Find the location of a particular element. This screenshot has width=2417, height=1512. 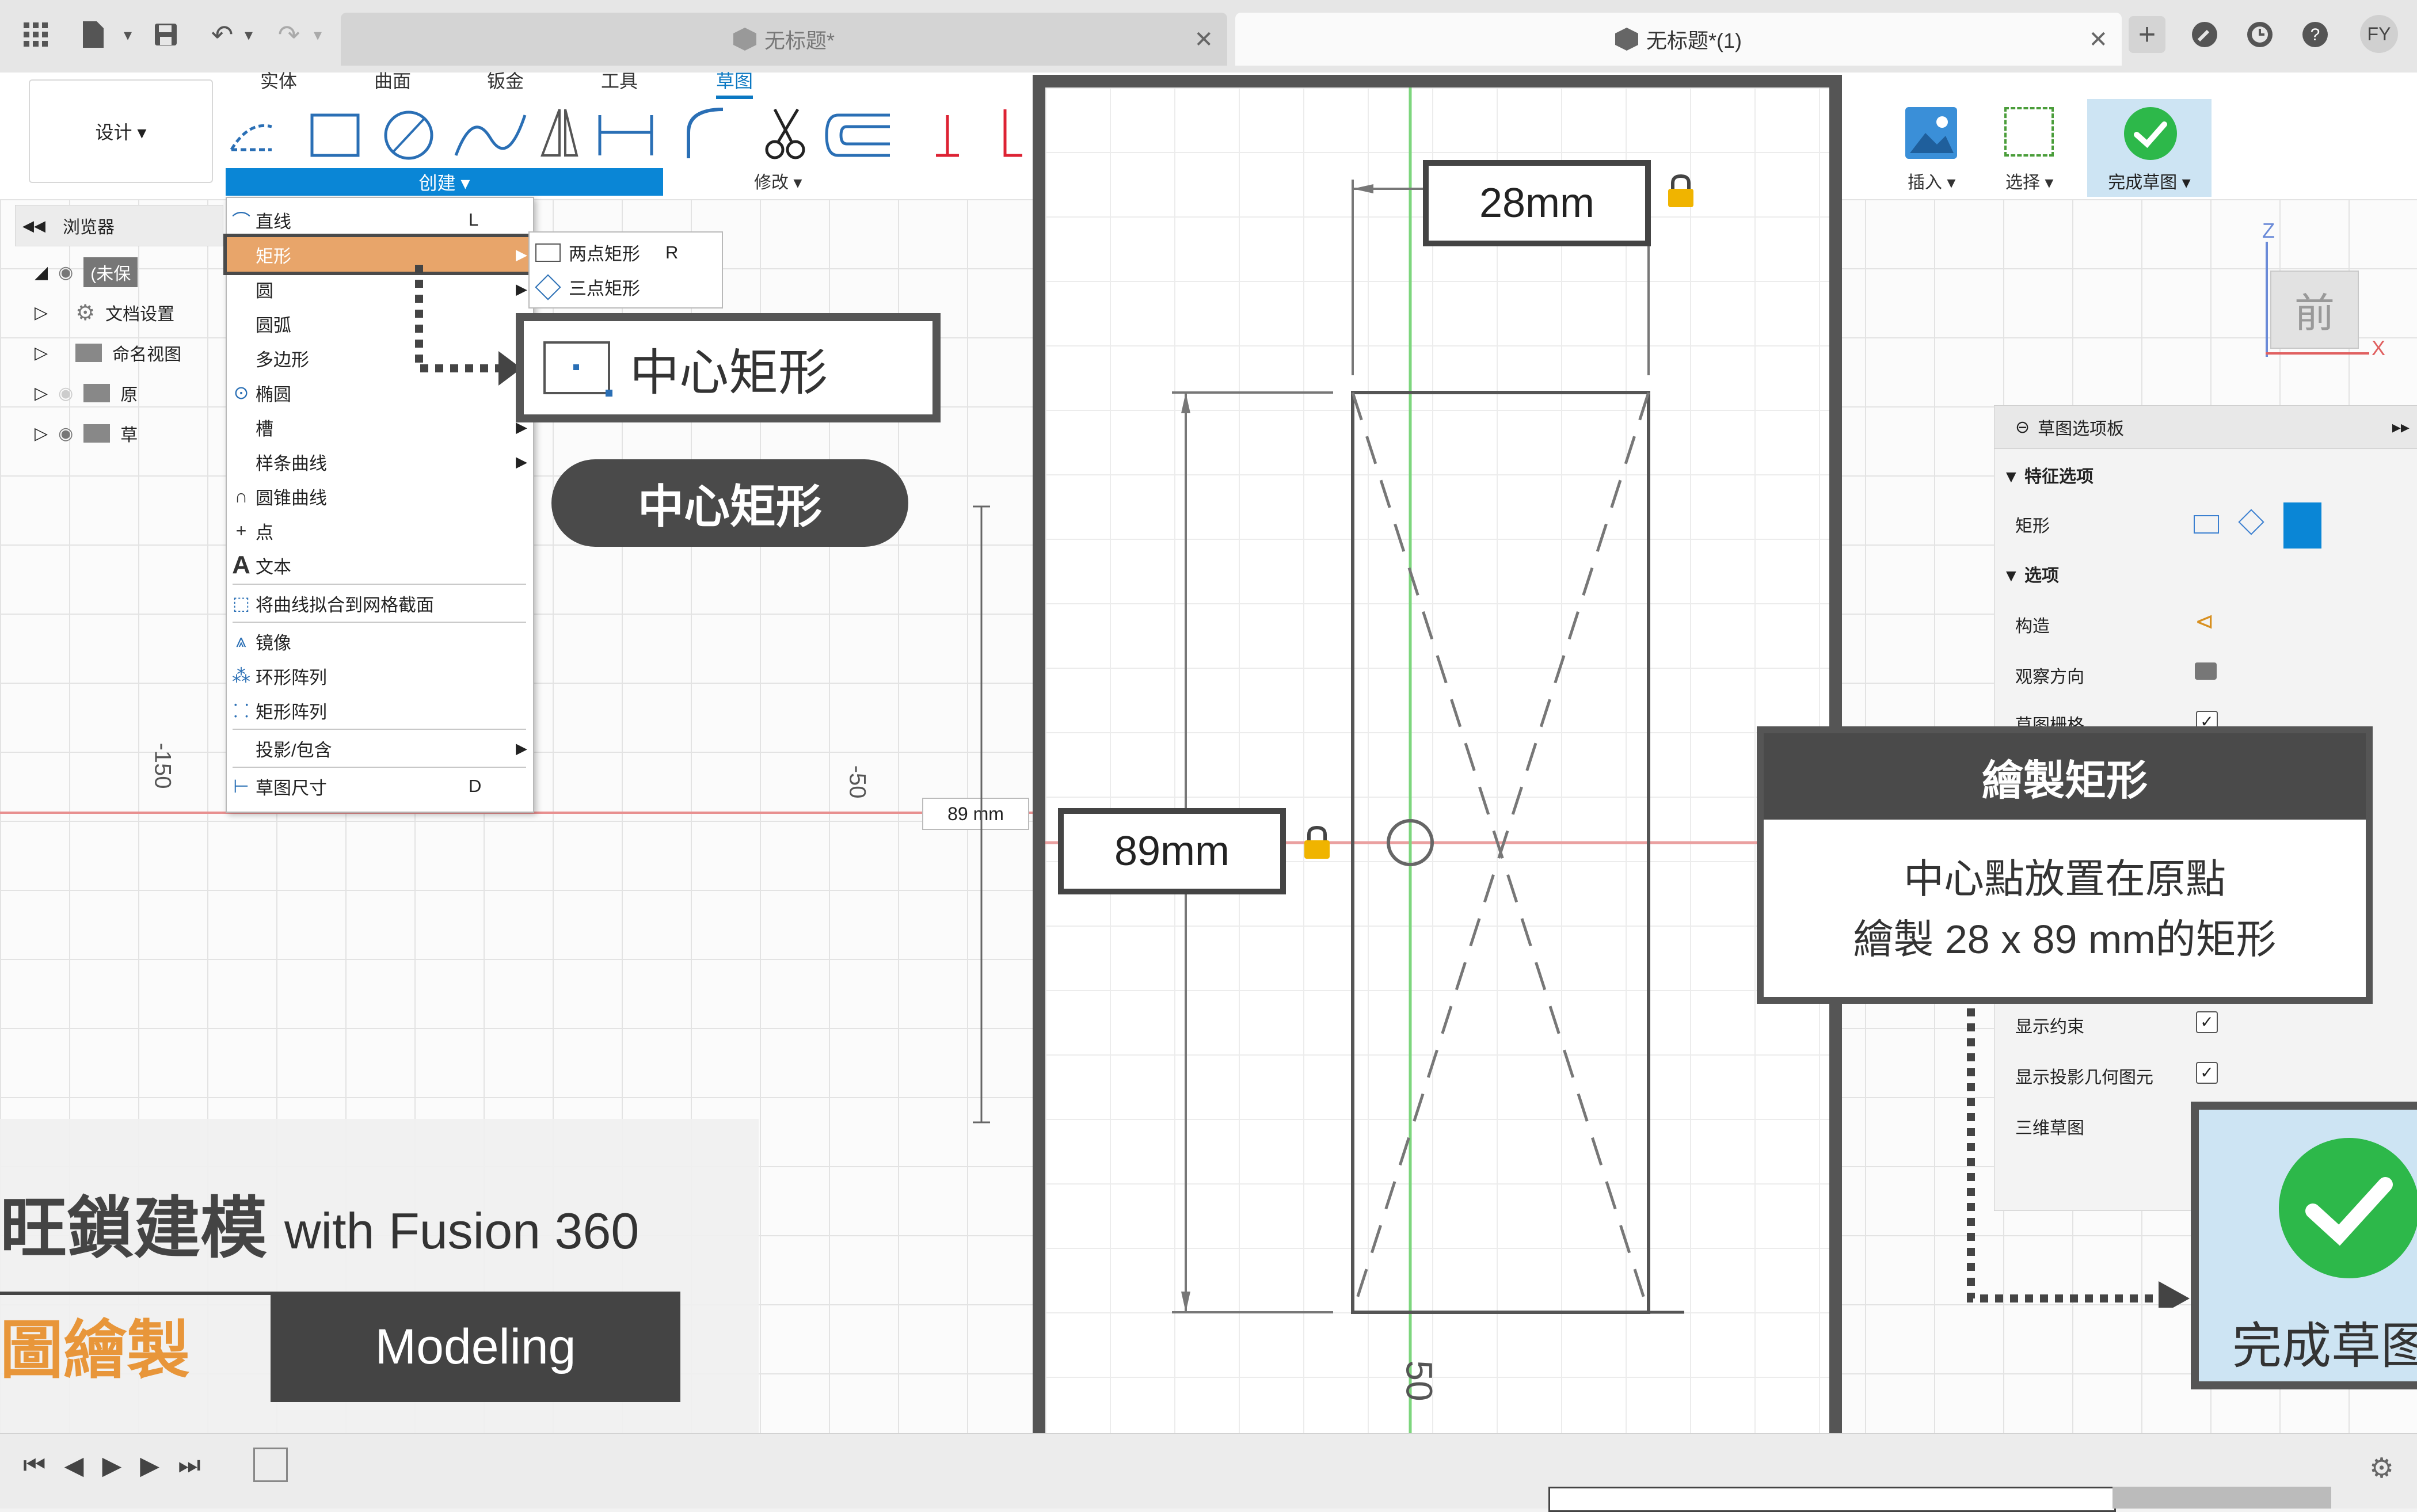

width-dimension-input: 28mm is located at coordinates (1537, 203).